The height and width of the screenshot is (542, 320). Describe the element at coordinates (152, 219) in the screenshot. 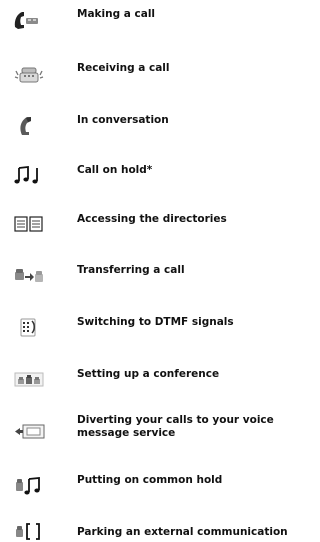

I see `item-label: Accessing the directories` at that location.